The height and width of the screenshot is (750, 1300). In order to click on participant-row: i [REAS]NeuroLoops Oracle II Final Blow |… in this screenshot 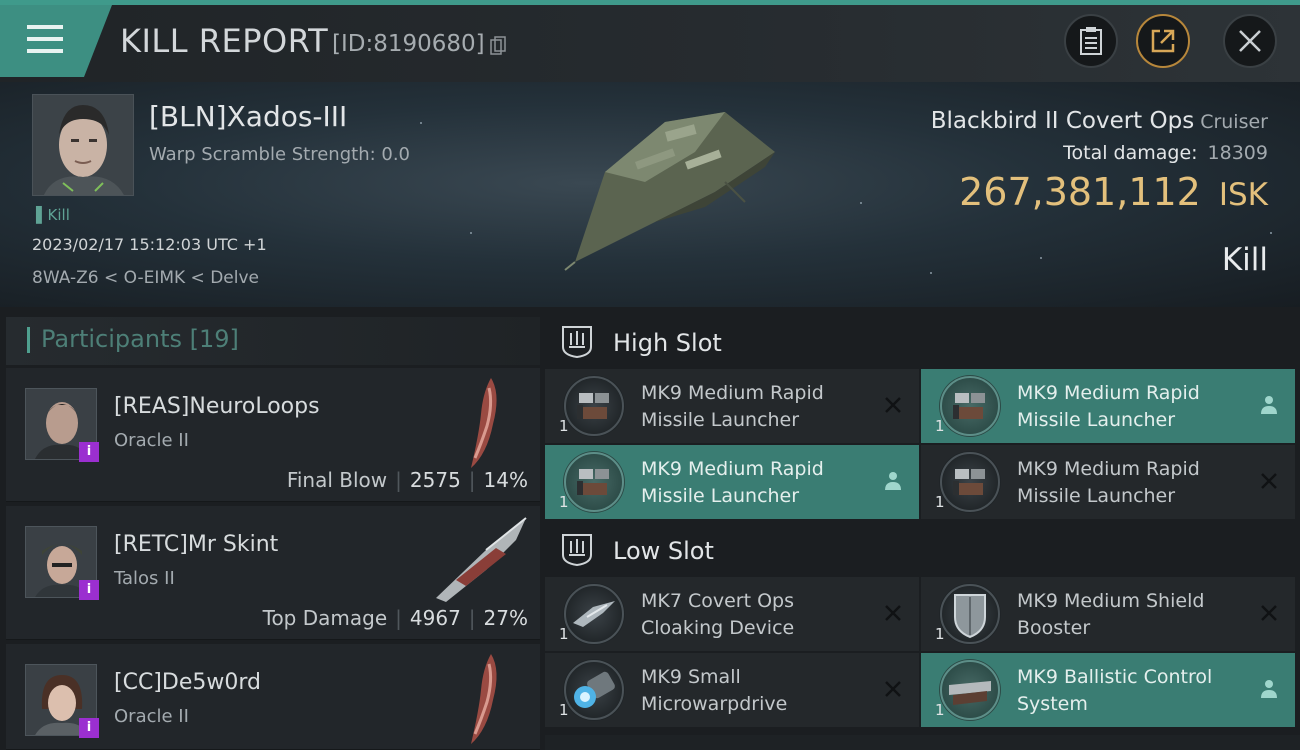, I will do `click(273, 435)`.